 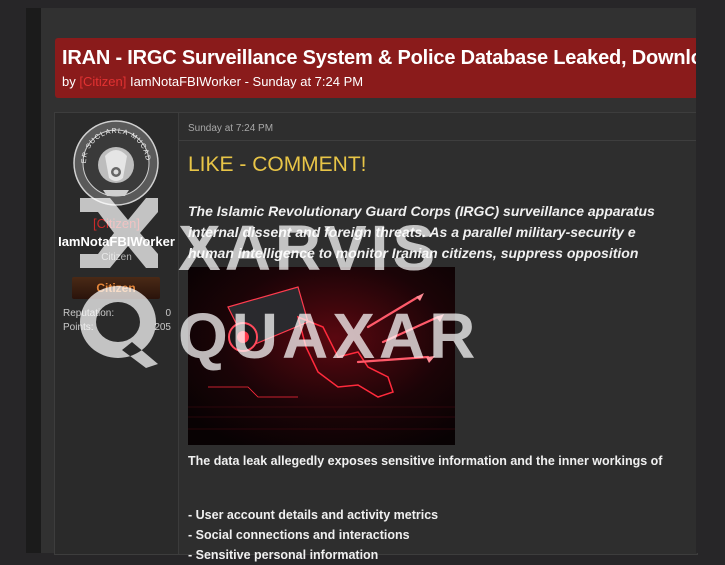 I want to click on reputation-row: Reputation: 0, so click(x=117, y=313).